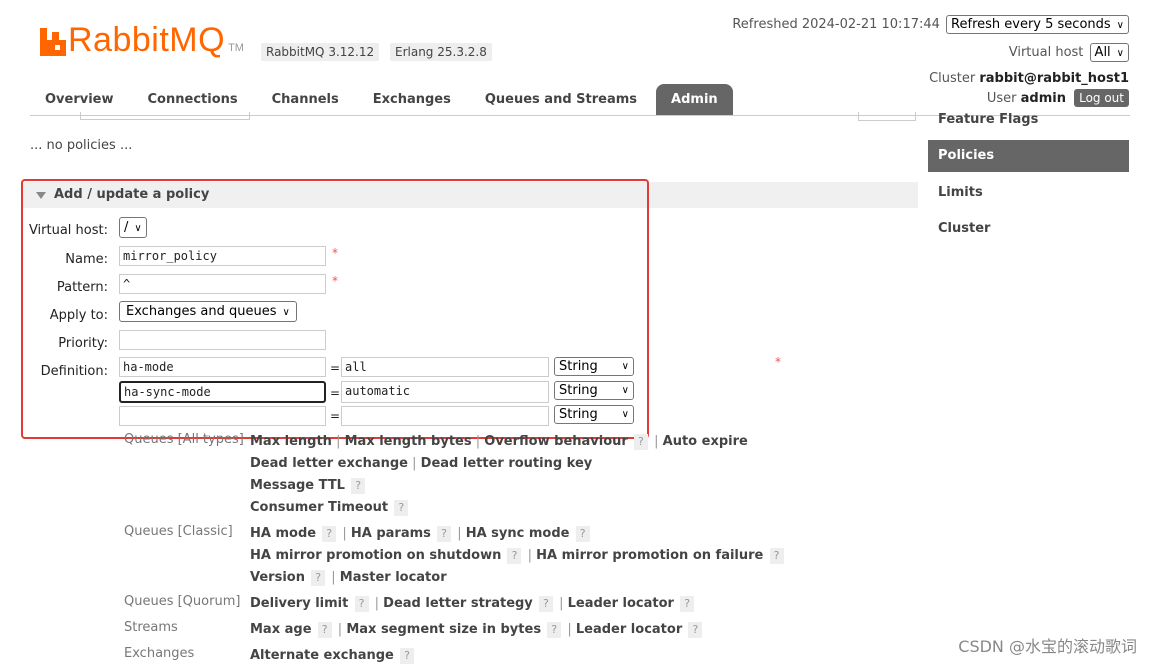 This screenshot has width=1151, height=665. I want to click on help-link-ha-promotion-failure: HA mirror promotion on failure, so click(649, 555).